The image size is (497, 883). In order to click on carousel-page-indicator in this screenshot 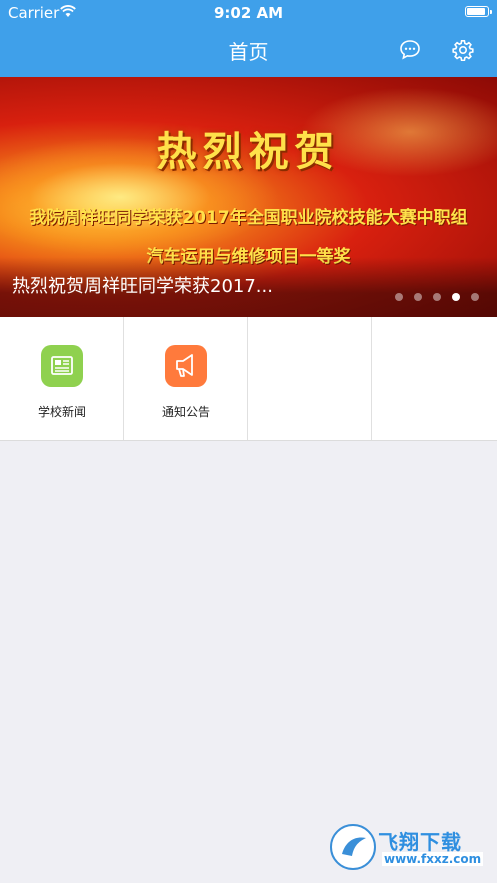, I will do `click(437, 297)`.